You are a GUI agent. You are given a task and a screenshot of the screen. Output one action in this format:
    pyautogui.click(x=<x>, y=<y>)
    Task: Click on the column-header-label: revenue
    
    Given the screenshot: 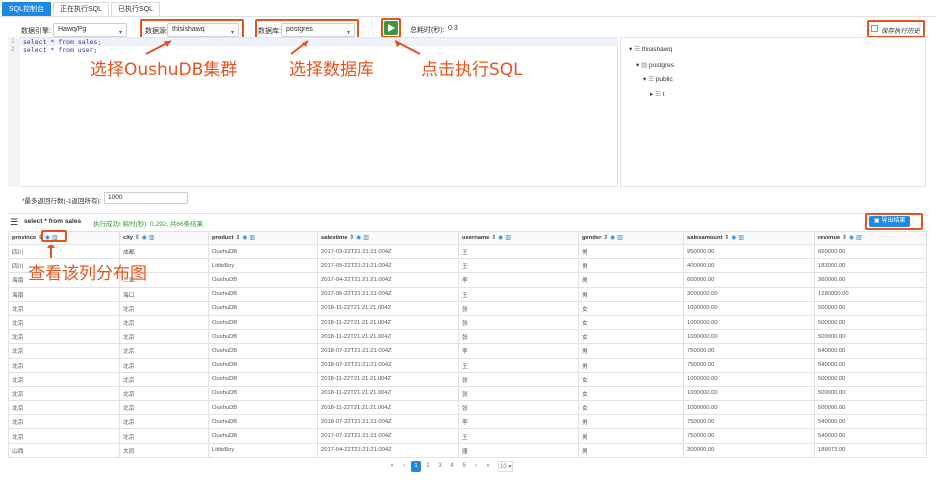 What is the action you would take?
    pyautogui.click(x=829, y=238)
    